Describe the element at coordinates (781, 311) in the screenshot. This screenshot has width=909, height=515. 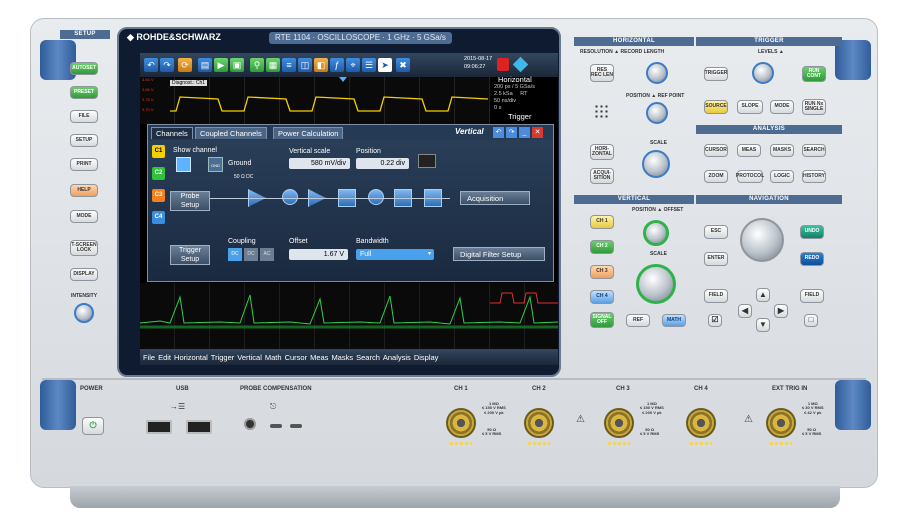
I see `arrow-right-icon: ▶` at that location.